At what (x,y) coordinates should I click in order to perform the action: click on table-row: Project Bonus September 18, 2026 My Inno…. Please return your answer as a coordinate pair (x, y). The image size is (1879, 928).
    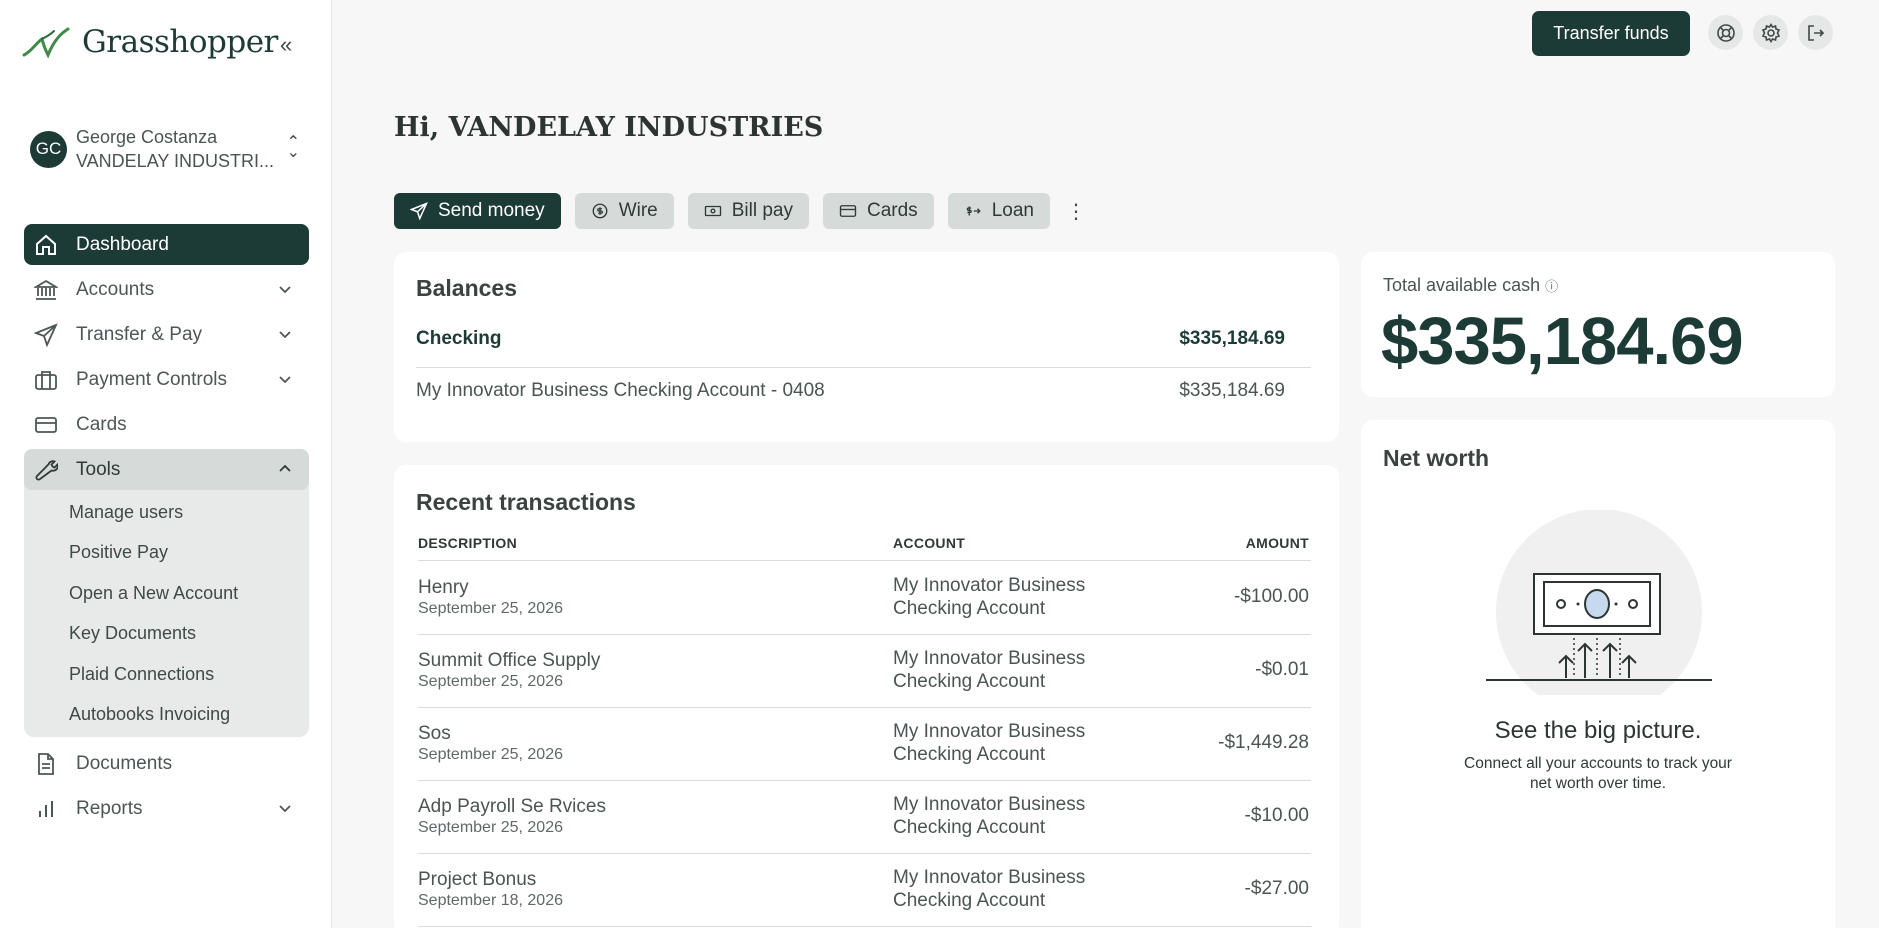
    Looking at the image, I should click on (864, 890).